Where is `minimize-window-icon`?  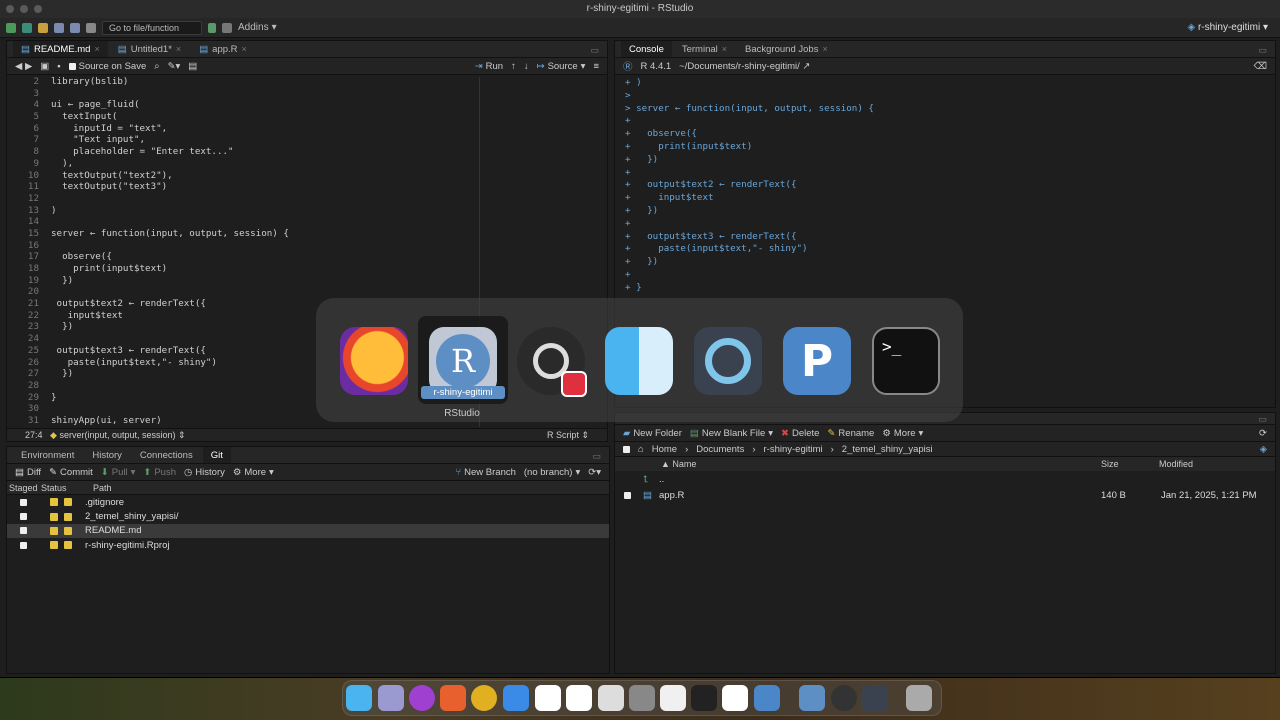
minimize-window-icon is located at coordinates (24, 9).